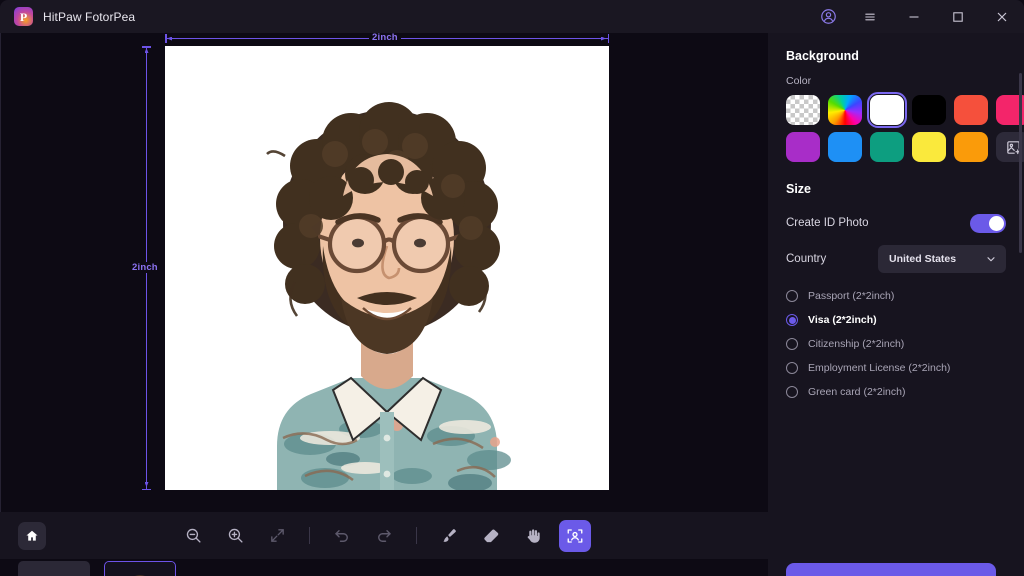 This screenshot has height=576, width=1024. What do you see at coordinates (803, 110) in the screenshot?
I see `swatch-transparent` at bounding box center [803, 110].